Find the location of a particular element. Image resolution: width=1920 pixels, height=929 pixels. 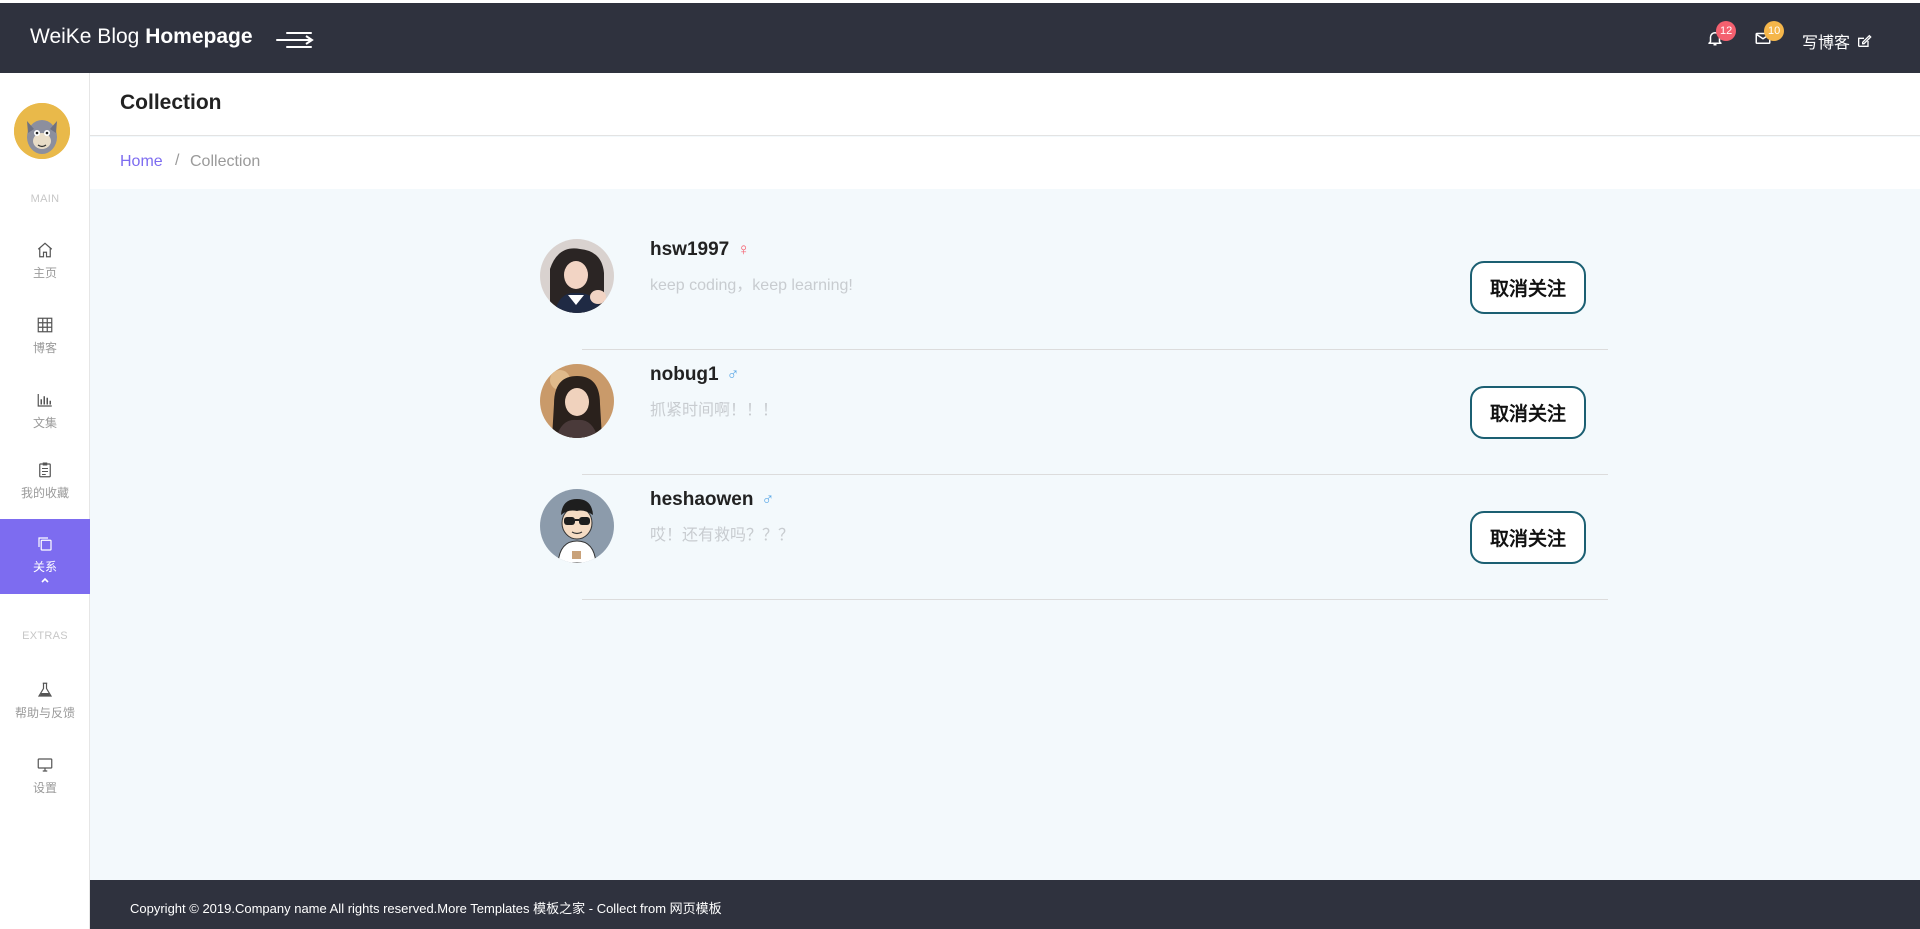

brand-bold-text: Homepage is located at coordinates (199, 36).